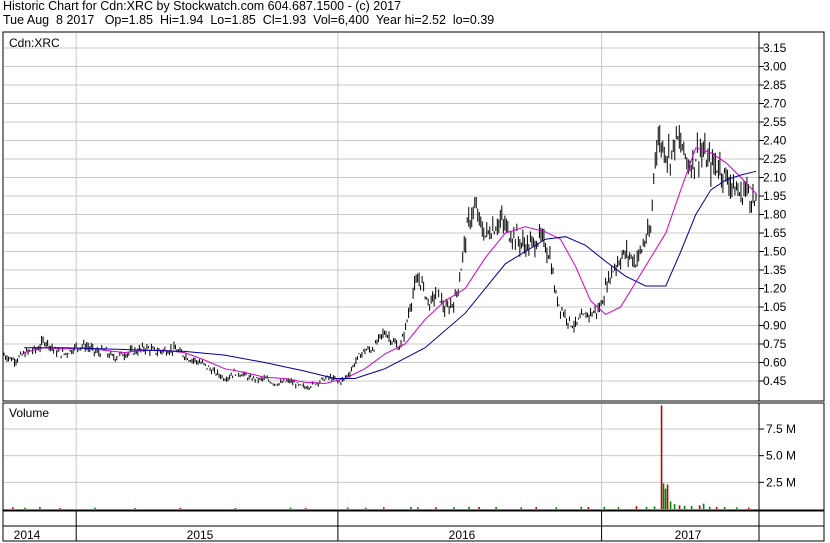 This screenshot has height=543, width=830. What do you see at coordinates (781, 482) in the screenshot?
I see `volume-tick-label: 2.5 M` at bounding box center [781, 482].